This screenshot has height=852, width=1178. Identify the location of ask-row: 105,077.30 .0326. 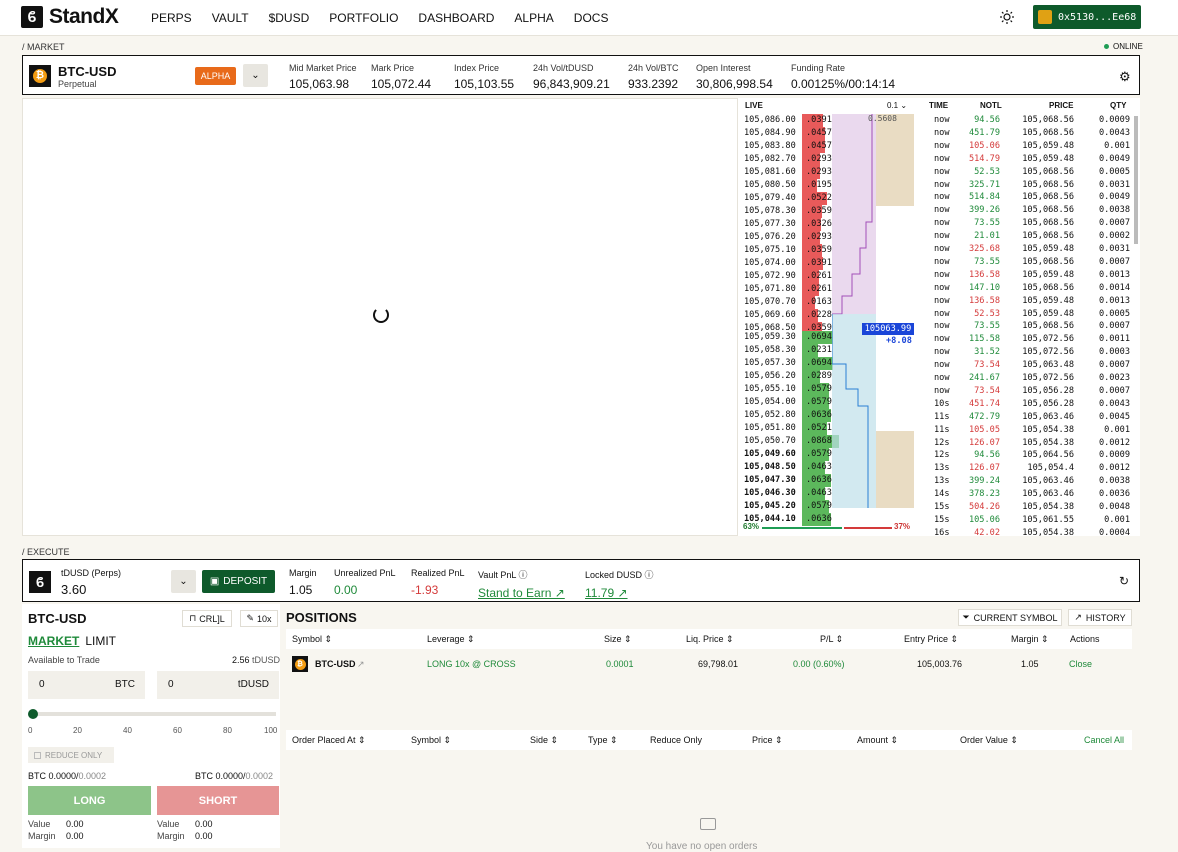
(828, 224).